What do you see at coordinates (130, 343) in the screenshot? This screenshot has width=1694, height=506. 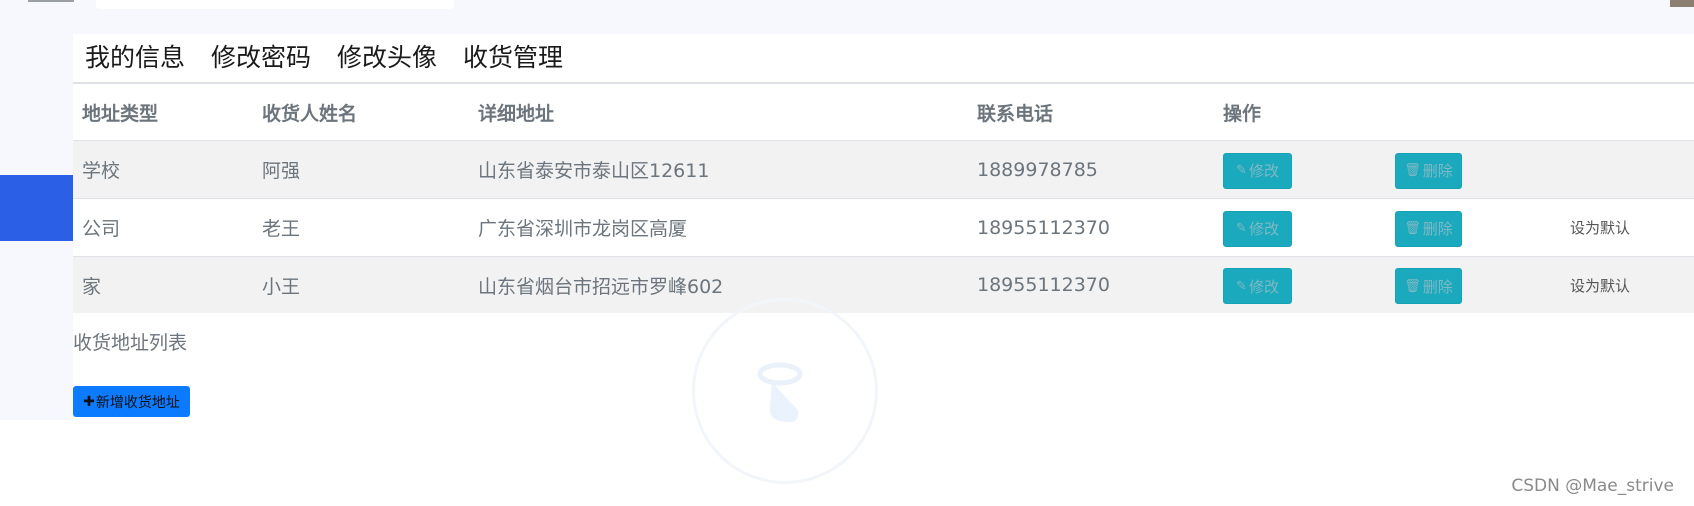 I see `table-caption: 收货地址列表` at bounding box center [130, 343].